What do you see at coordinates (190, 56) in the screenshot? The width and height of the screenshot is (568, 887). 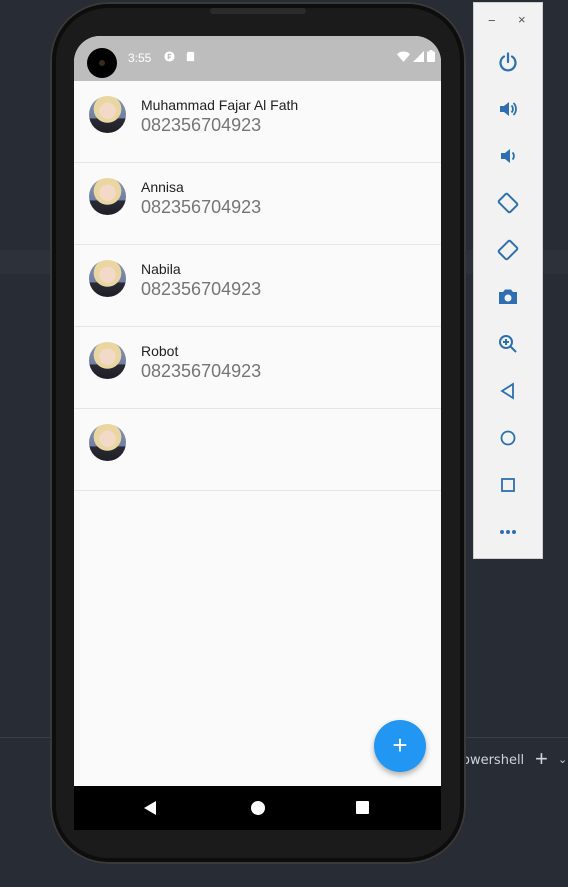 I see `sd-card-icon` at bounding box center [190, 56].